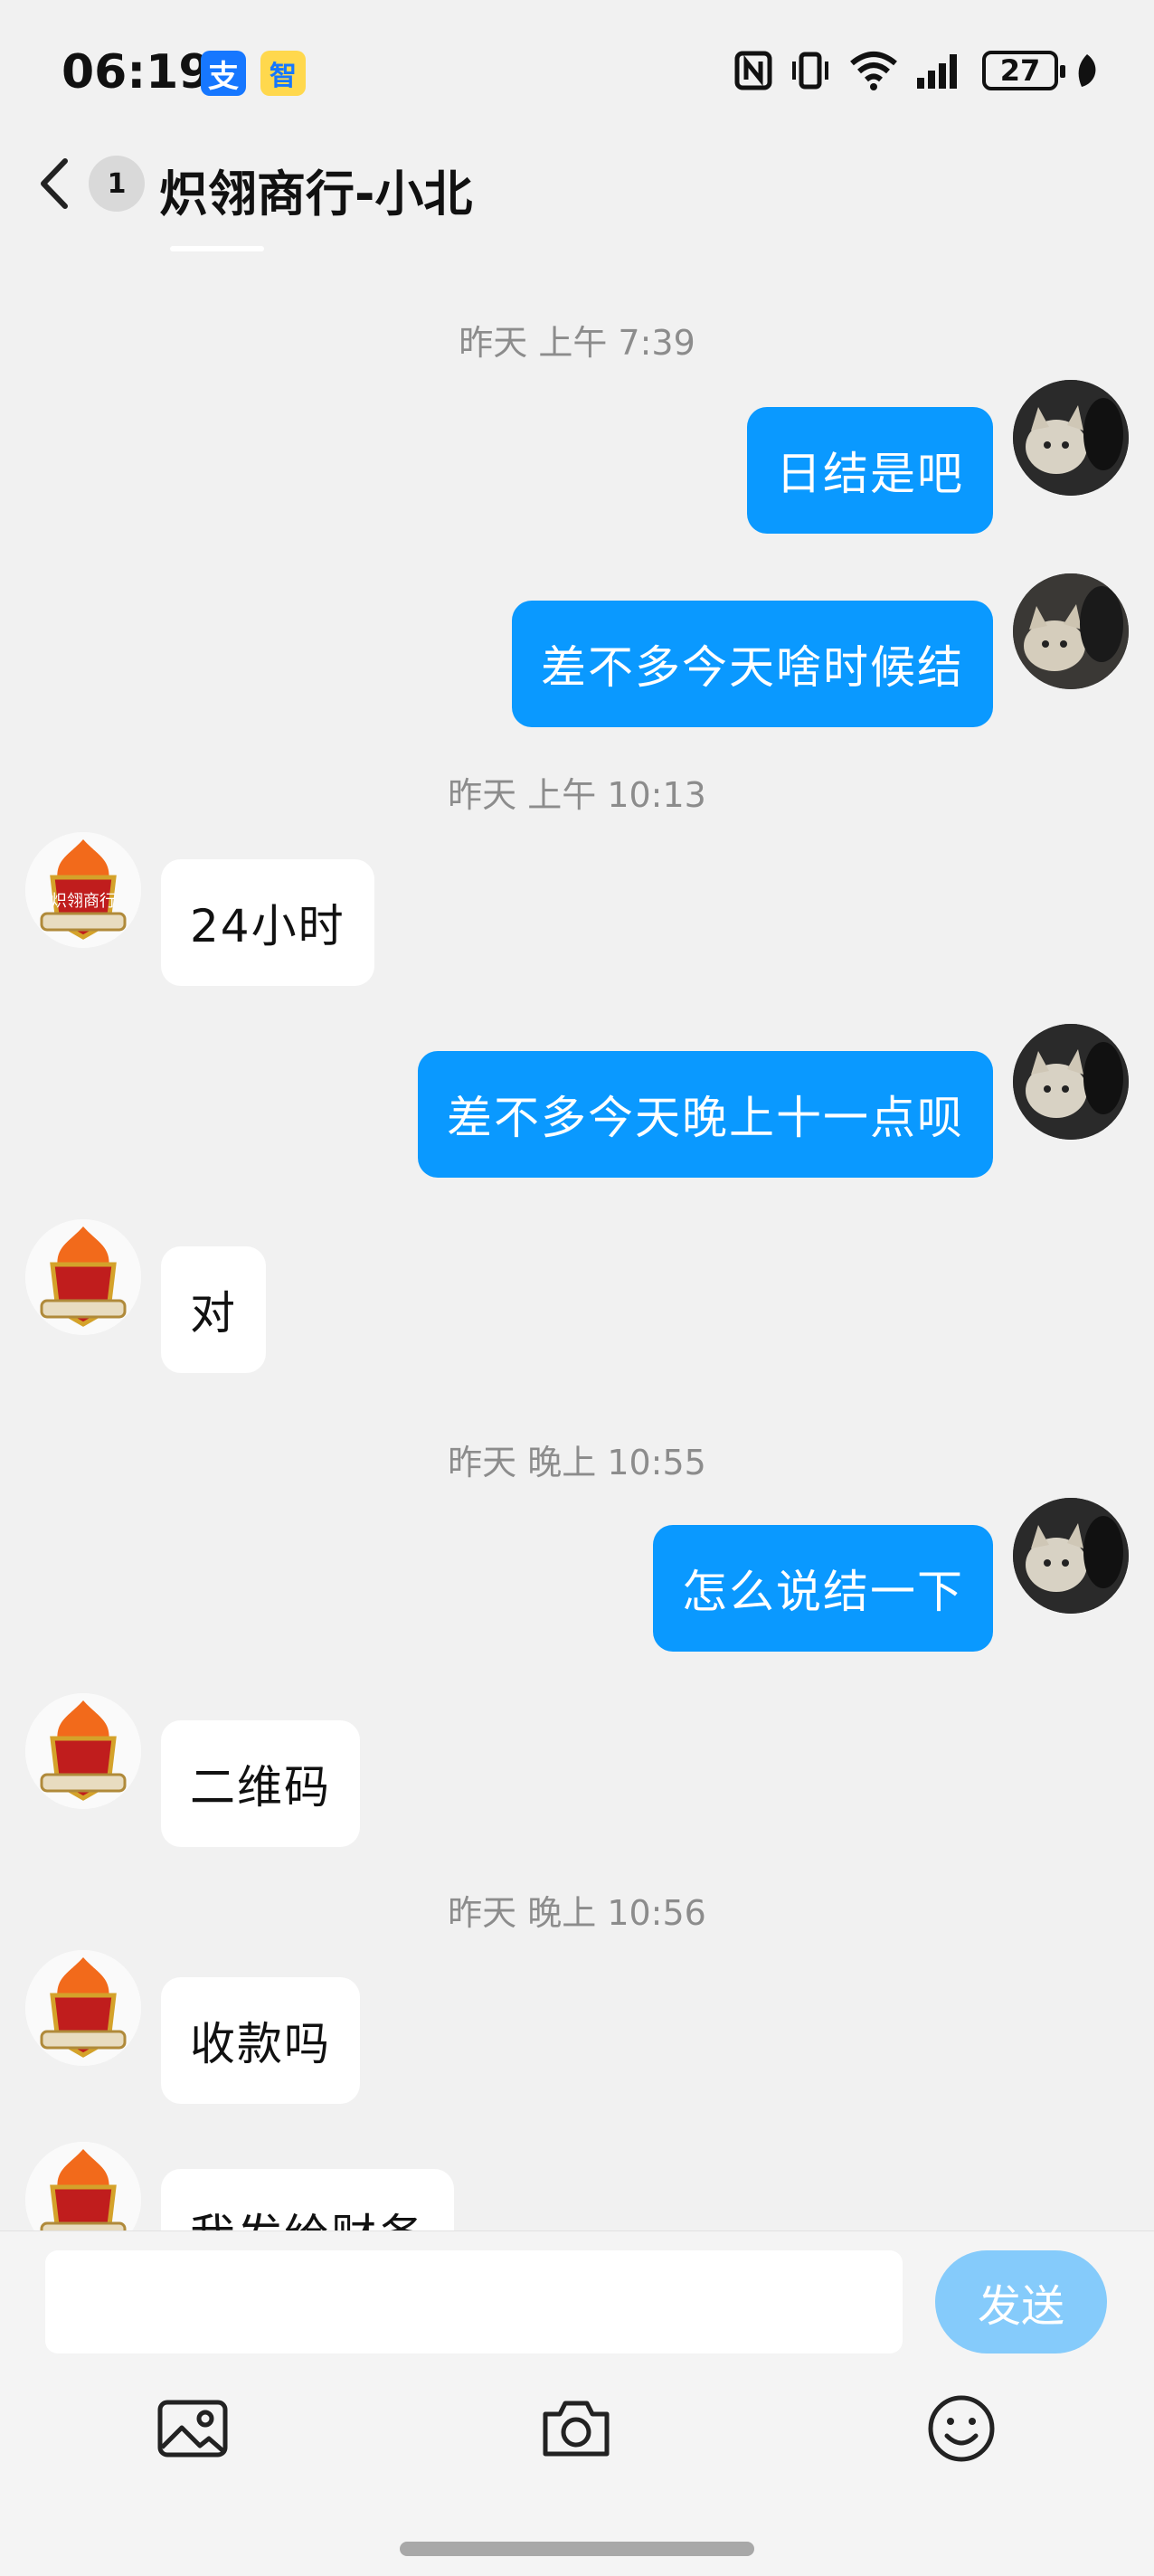  I want to click on message-input, so click(474, 2301).